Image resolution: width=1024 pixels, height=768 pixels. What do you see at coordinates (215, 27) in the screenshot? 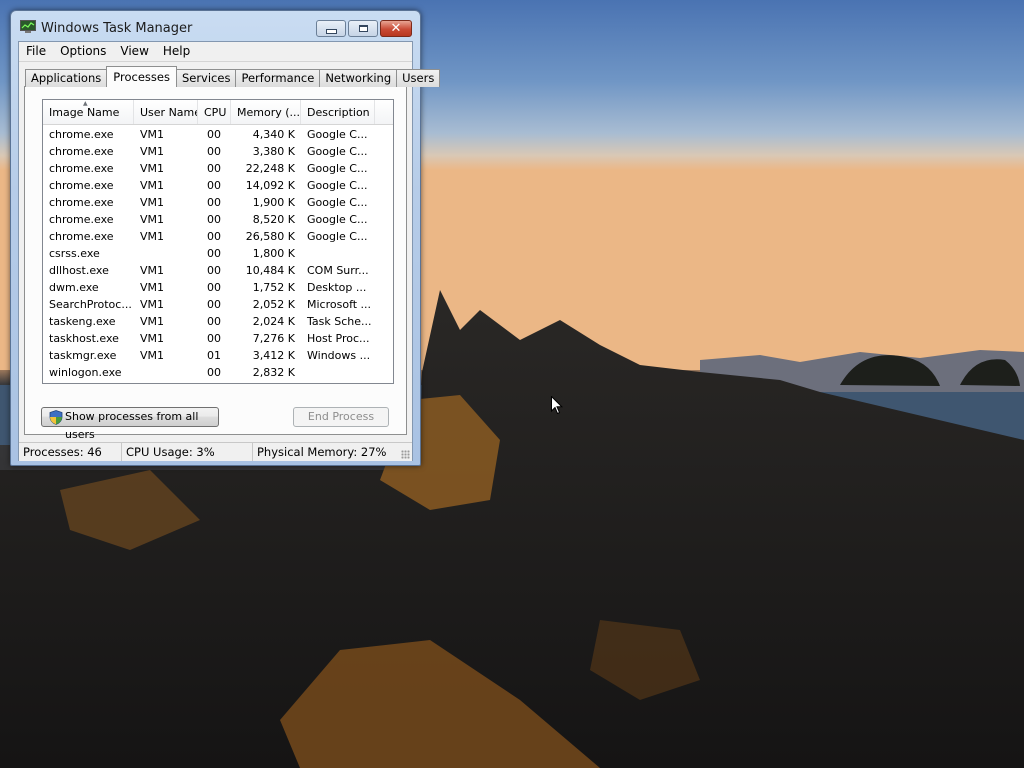
I see `title-bar: Windows Task Manager ✕` at bounding box center [215, 27].